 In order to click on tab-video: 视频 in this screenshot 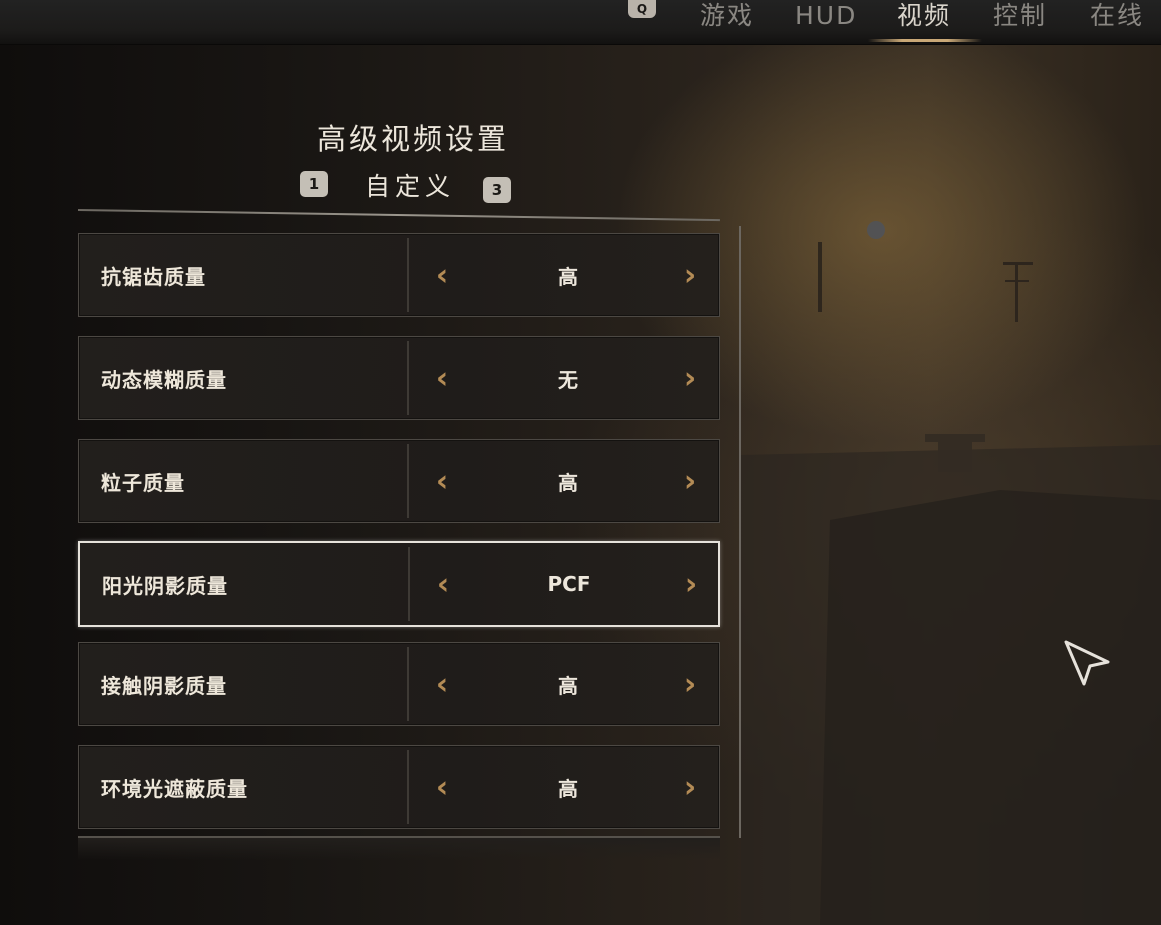, I will do `click(924, 18)`.